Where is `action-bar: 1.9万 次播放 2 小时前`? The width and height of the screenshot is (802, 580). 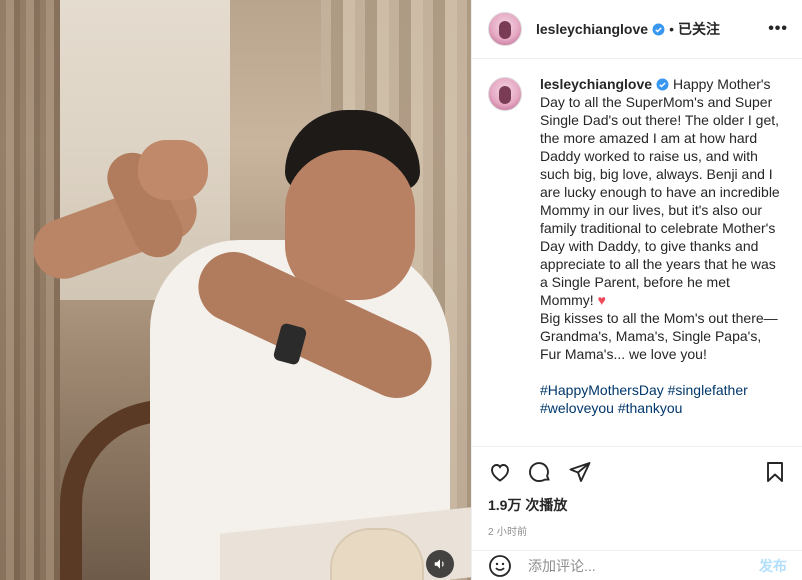
action-bar: 1.9万 次播放 2 小时前 is located at coordinates (637, 492).